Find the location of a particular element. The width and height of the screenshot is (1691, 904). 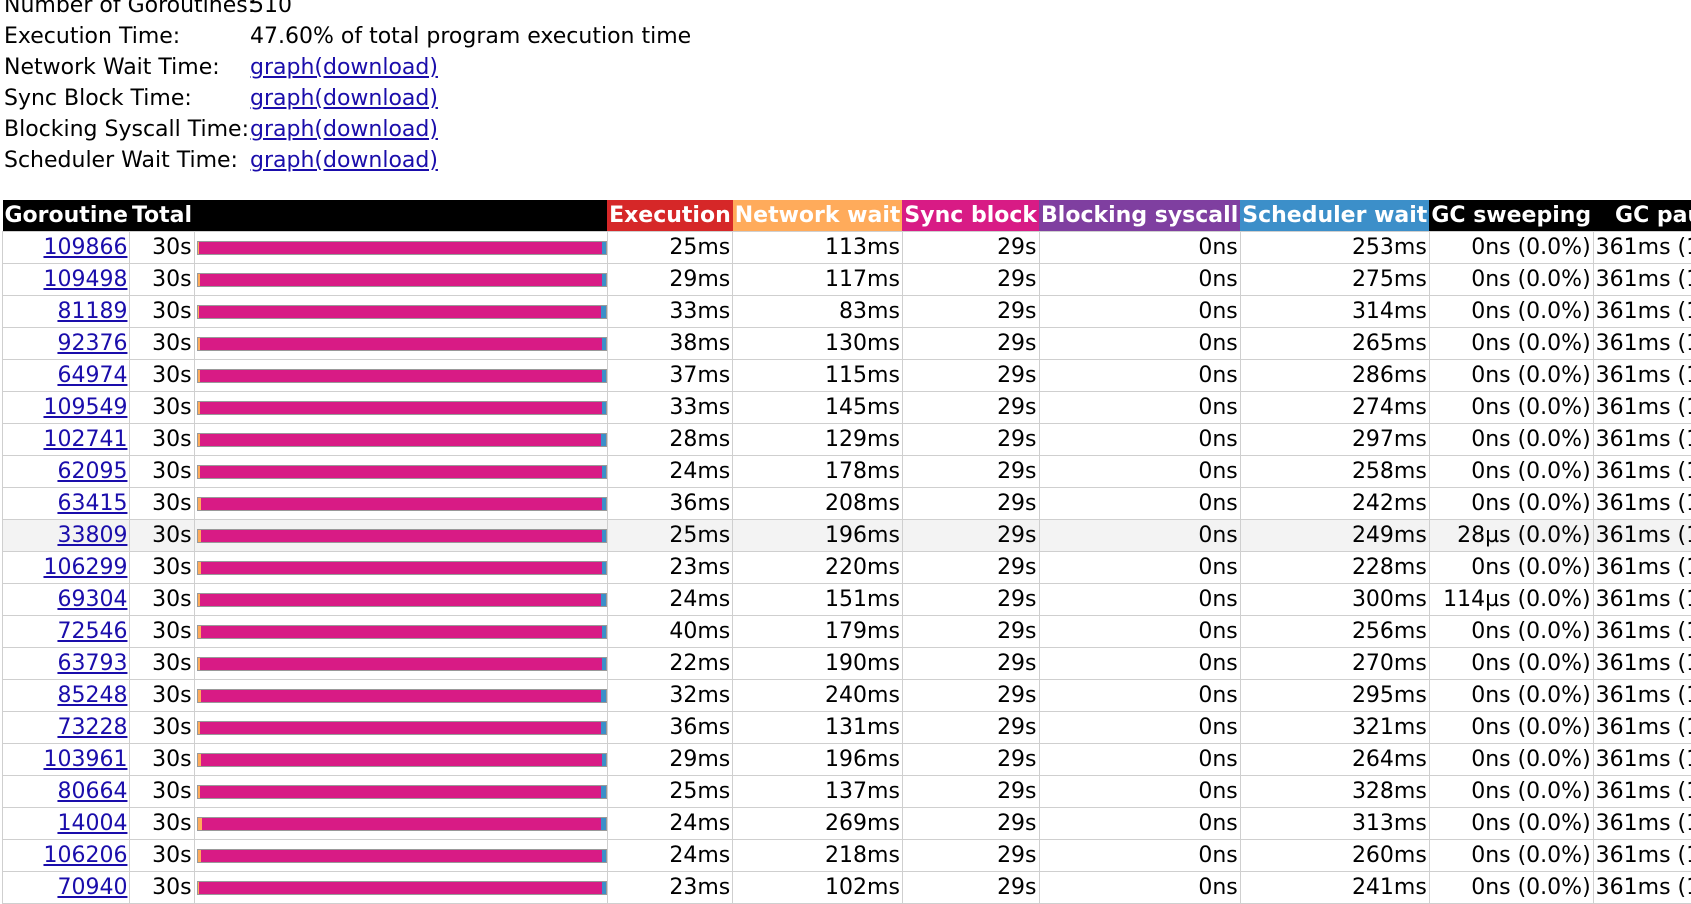

goroutine-link: 69304 is located at coordinates (92, 599).